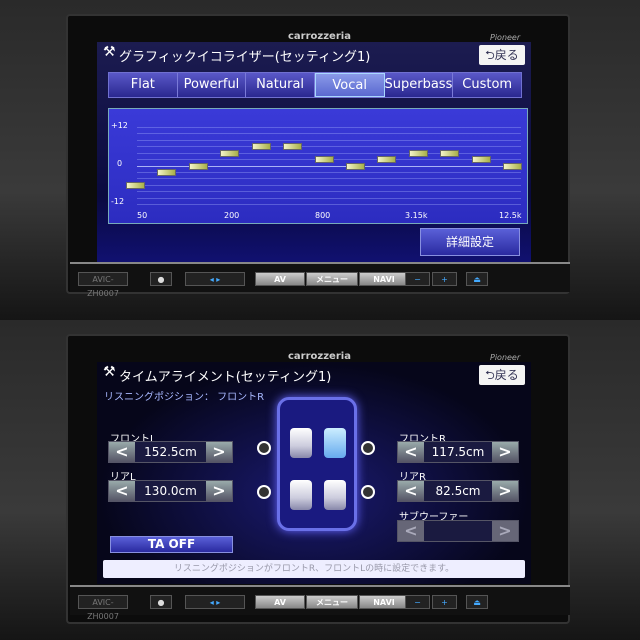 The image size is (640, 640). What do you see at coordinates (118, 201) in the screenshot?
I see `y-label-min: -12` at bounding box center [118, 201].